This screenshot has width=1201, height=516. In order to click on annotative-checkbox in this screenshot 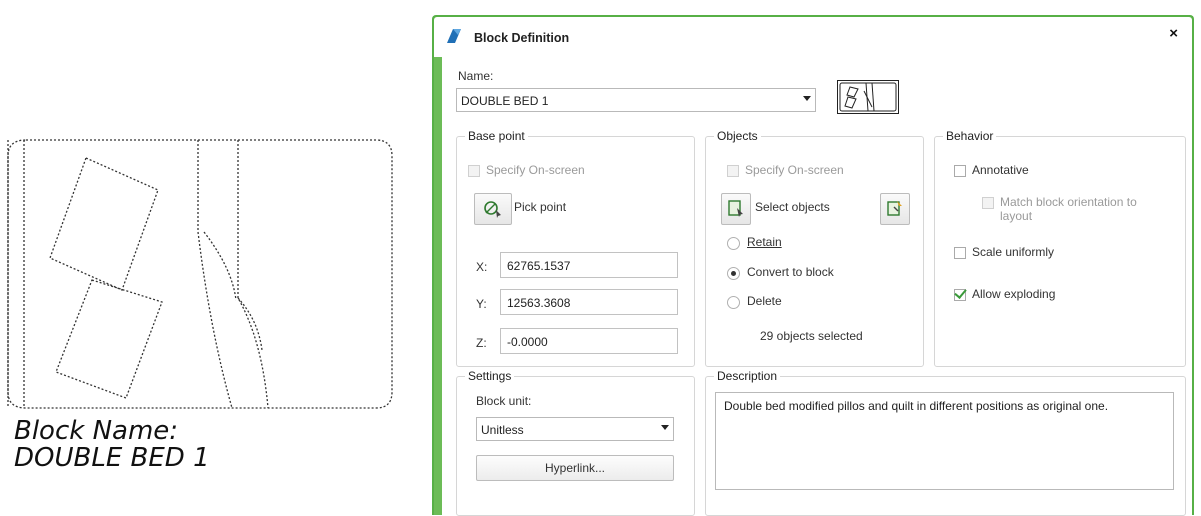, I will do `click(960, 171)`.